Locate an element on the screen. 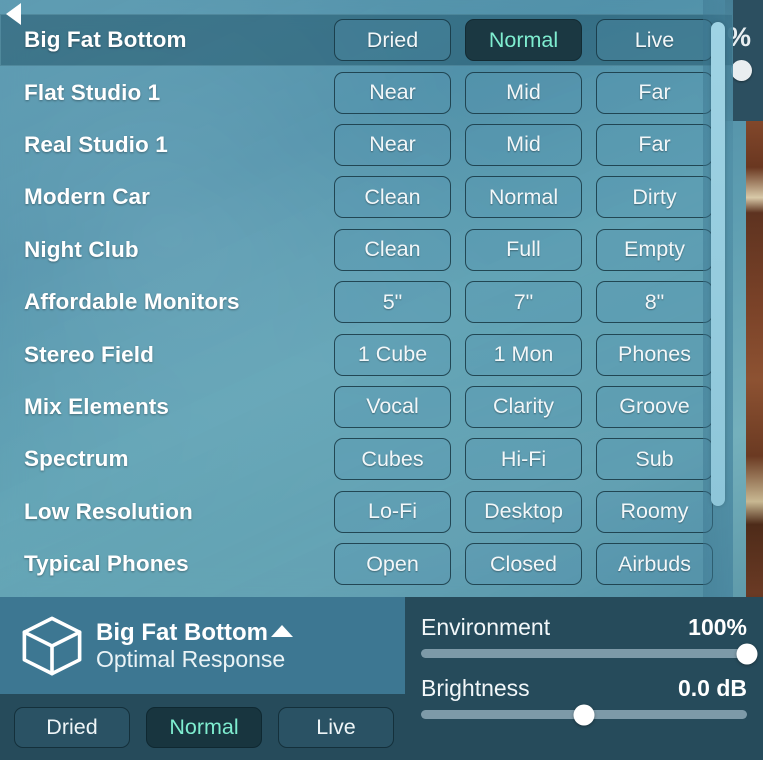  preset-row-label: Stereo Field is located at coordinates (89, 354).